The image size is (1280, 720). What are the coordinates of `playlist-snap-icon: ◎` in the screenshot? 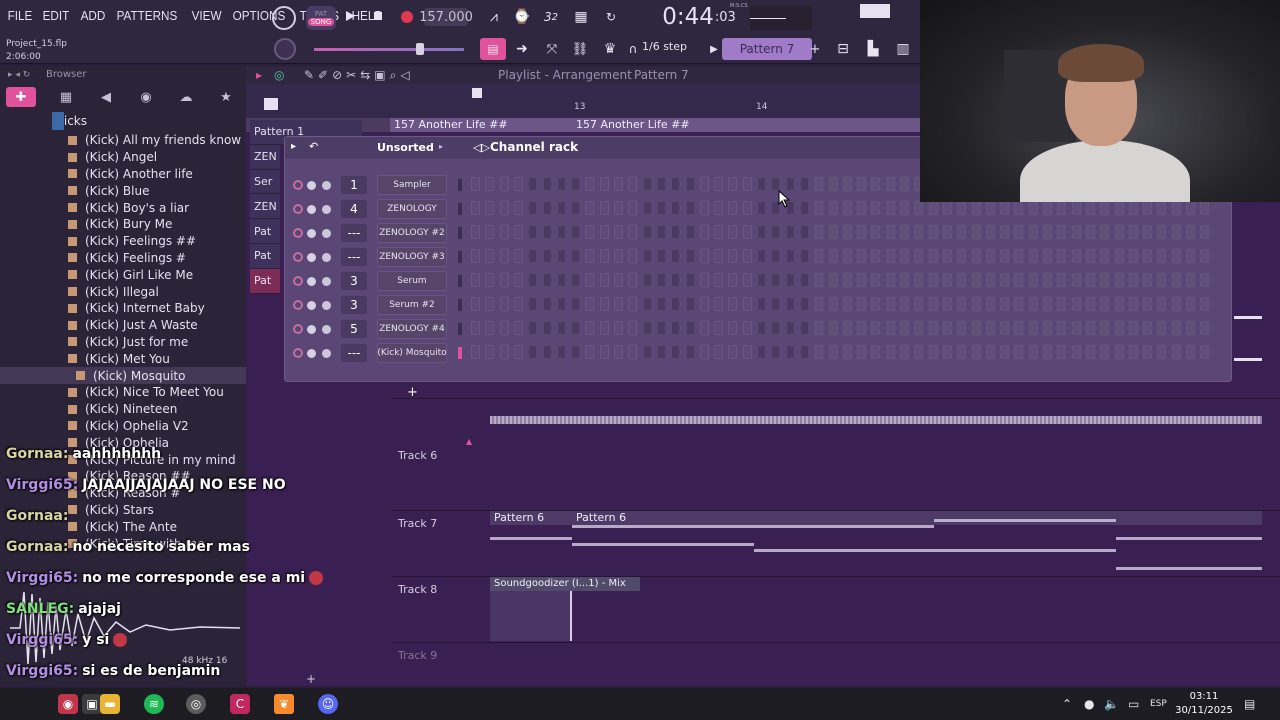 It's located at (279, 75).